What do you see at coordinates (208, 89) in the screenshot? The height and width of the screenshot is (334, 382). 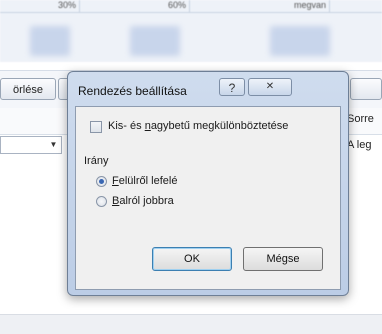 I see `dialog-titlebar: Rendezés beállítása ? ✕` at bounding box center [208, 89].